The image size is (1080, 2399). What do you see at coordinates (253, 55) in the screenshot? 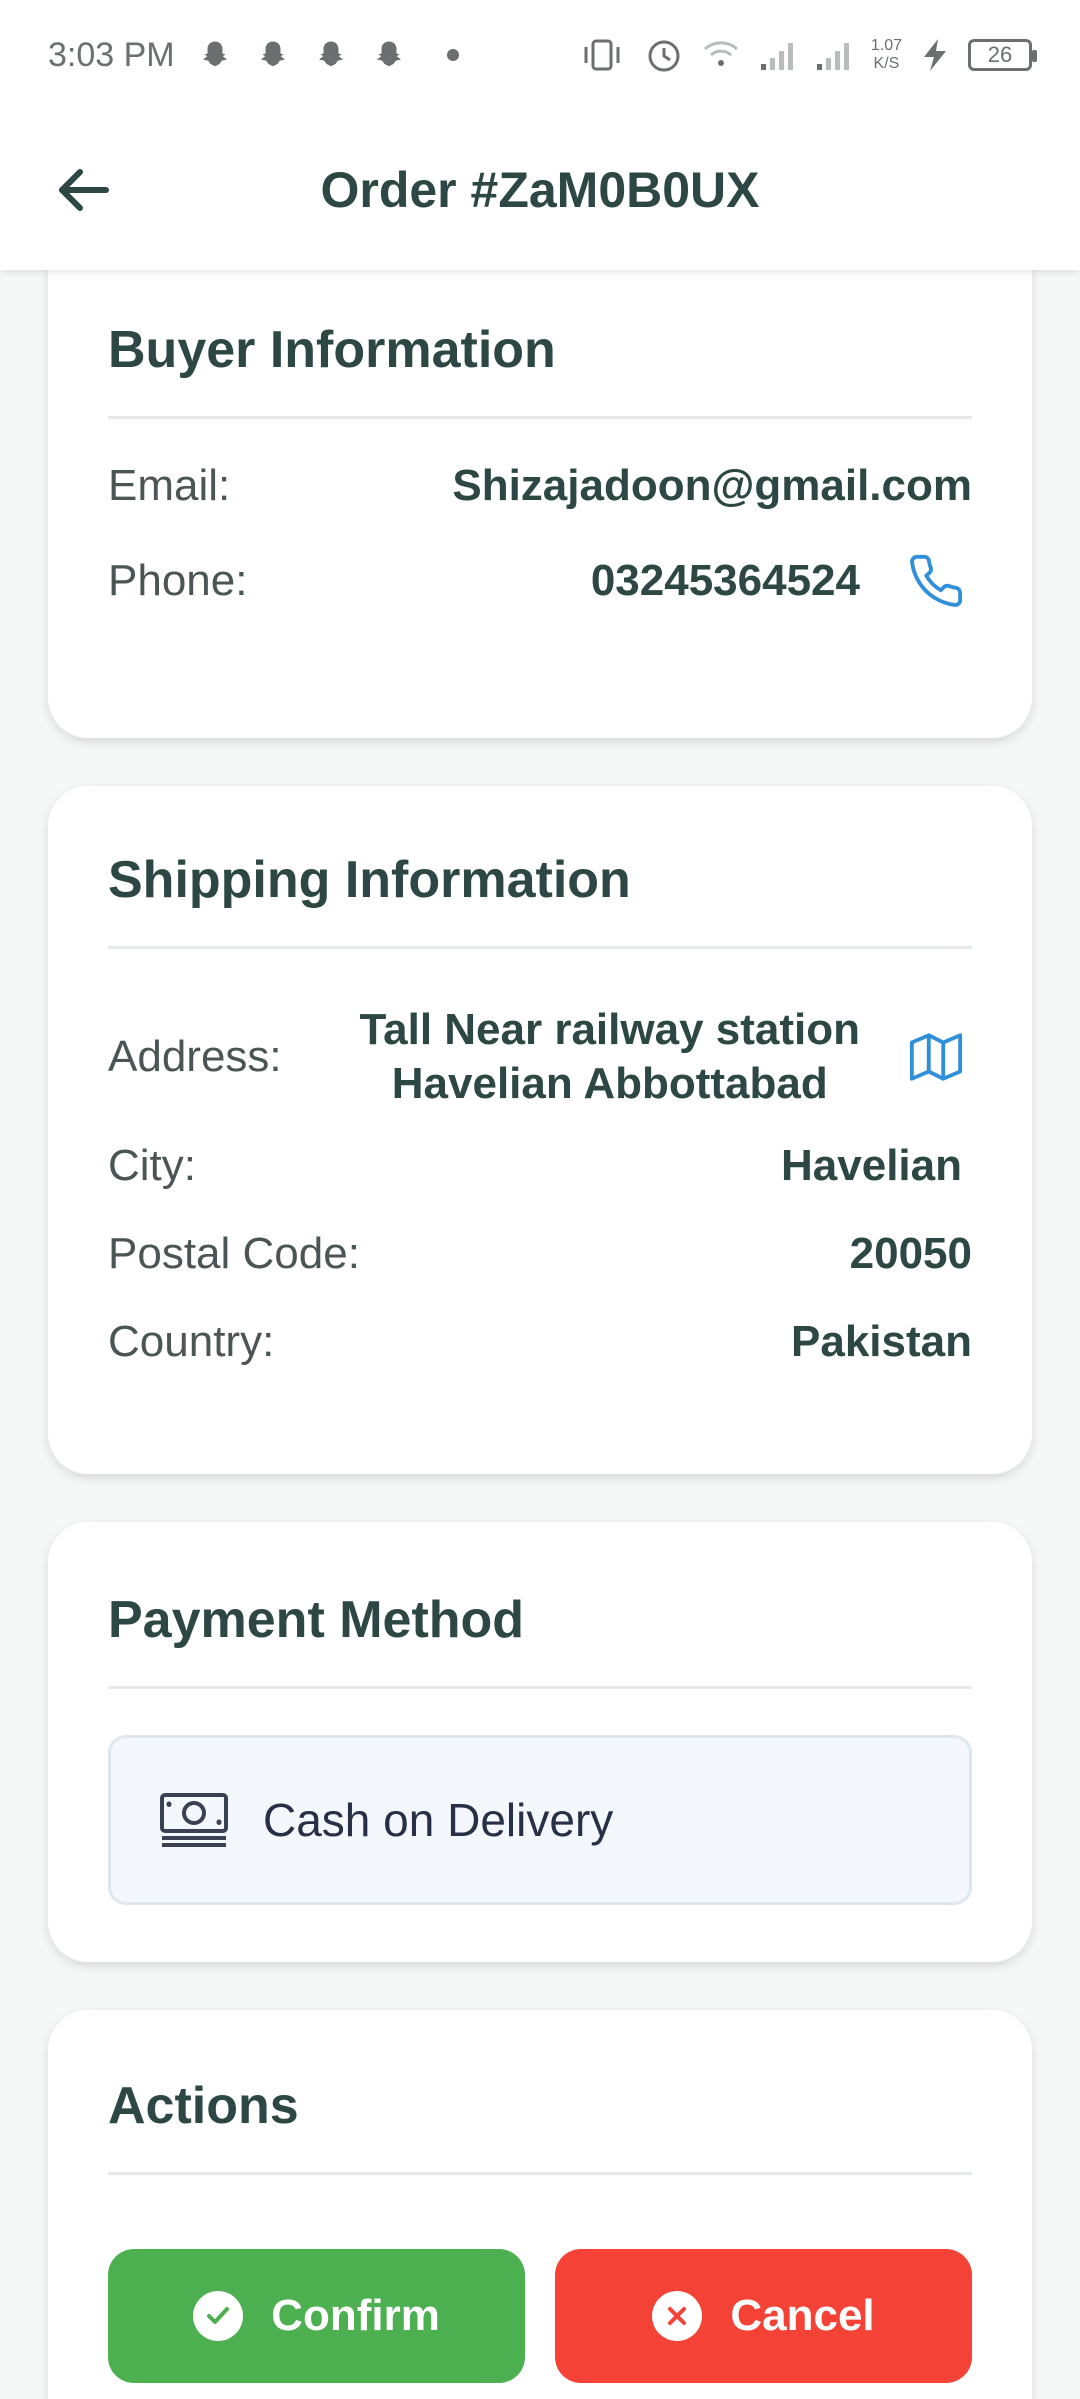
I see `status-bar-left: 3:03 PM` at bounding box center [253, 55].